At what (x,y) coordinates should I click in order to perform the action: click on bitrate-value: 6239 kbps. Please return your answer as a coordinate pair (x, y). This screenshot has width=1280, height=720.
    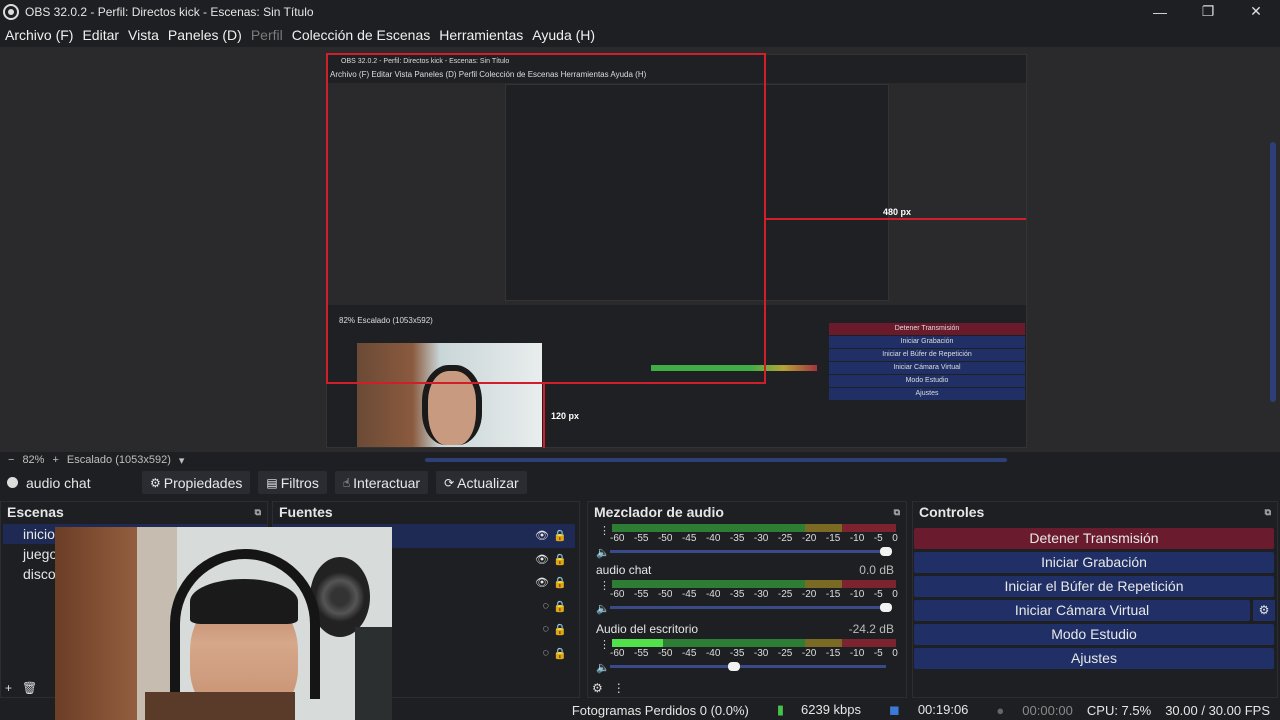
    Looking at the image, I should click on (831, 709).